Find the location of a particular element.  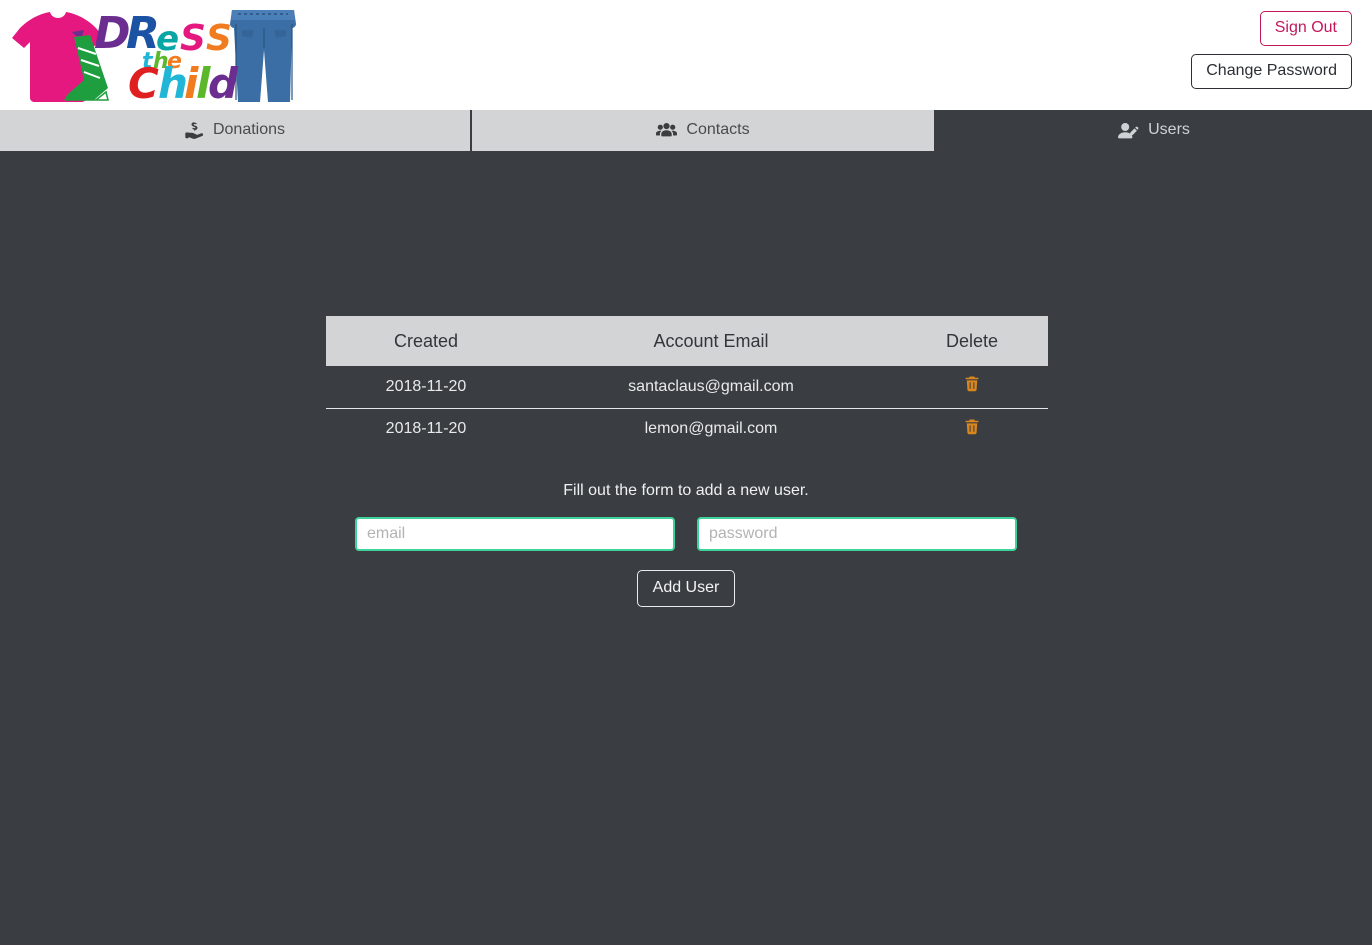

table-row: 2018-11-20 santaclaus@gmail.com is located at coordinates (687, 387).